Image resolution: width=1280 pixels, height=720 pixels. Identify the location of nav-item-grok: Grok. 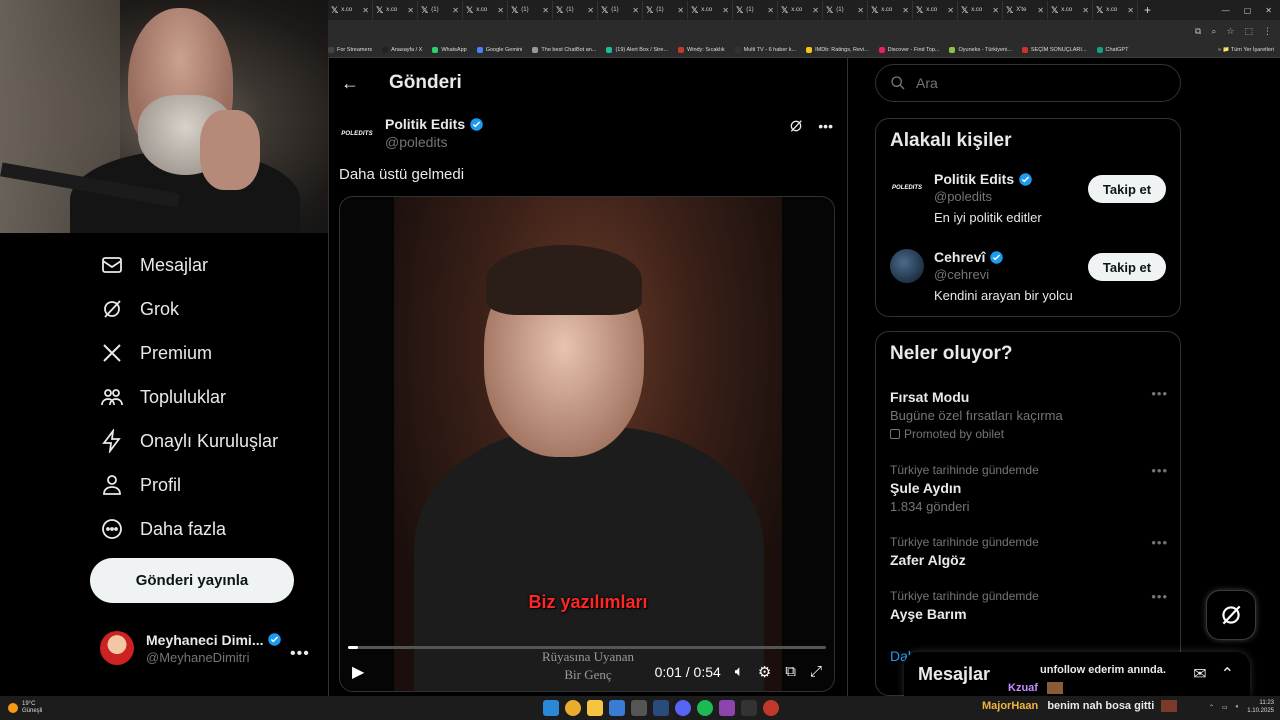
(139, 309).